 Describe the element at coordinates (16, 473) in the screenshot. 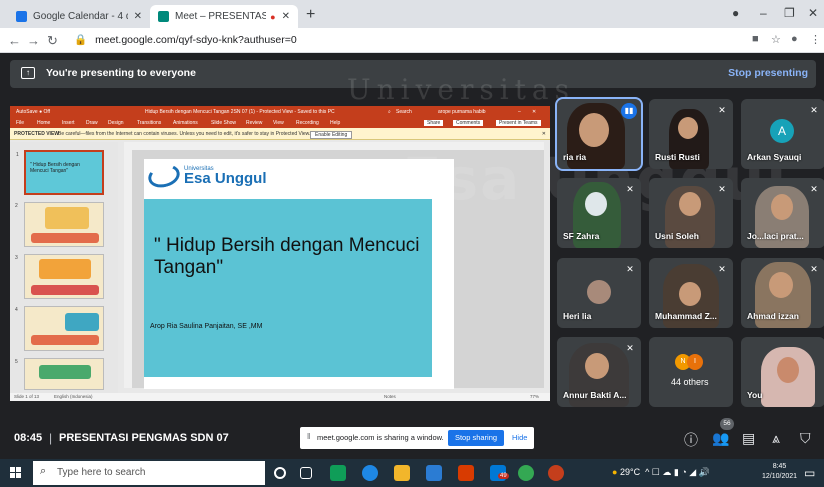

I see `windows-start-icon` at that location.